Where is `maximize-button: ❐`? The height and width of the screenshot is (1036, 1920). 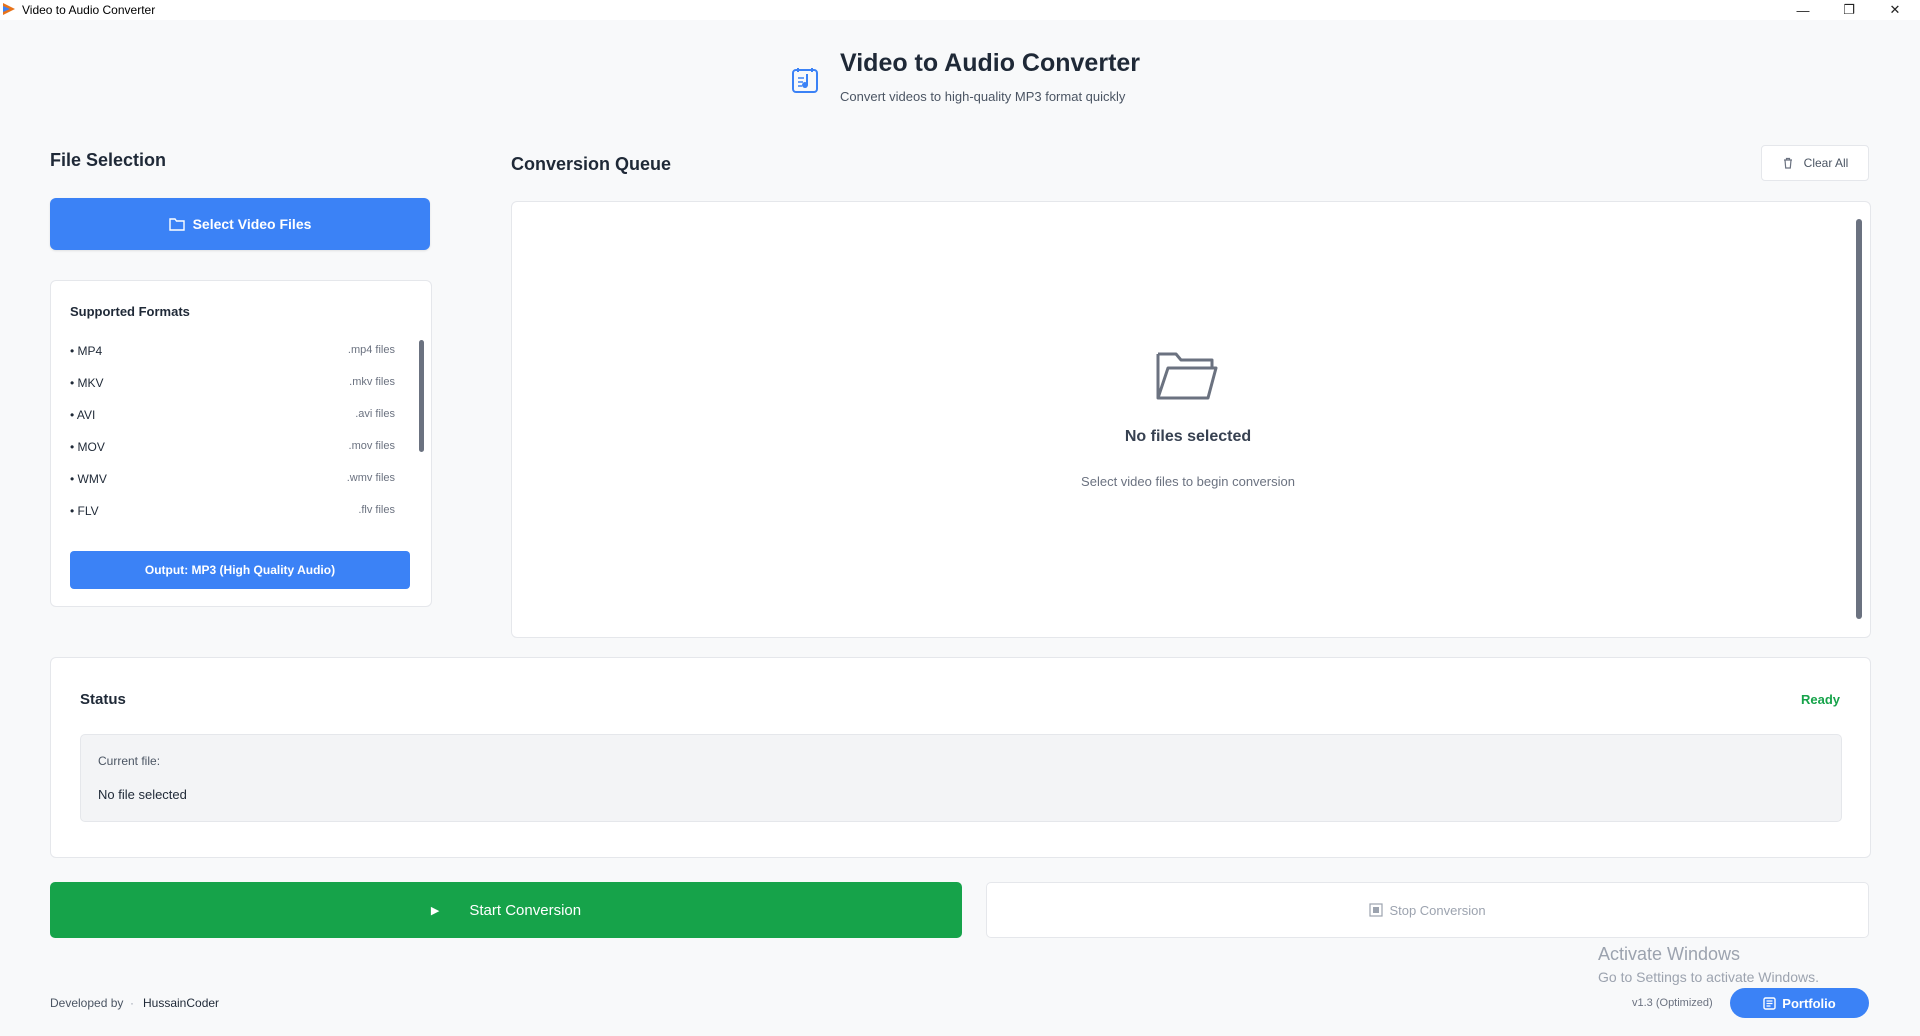
maximize-button: ❐ is located at coordinates (1849, 10).